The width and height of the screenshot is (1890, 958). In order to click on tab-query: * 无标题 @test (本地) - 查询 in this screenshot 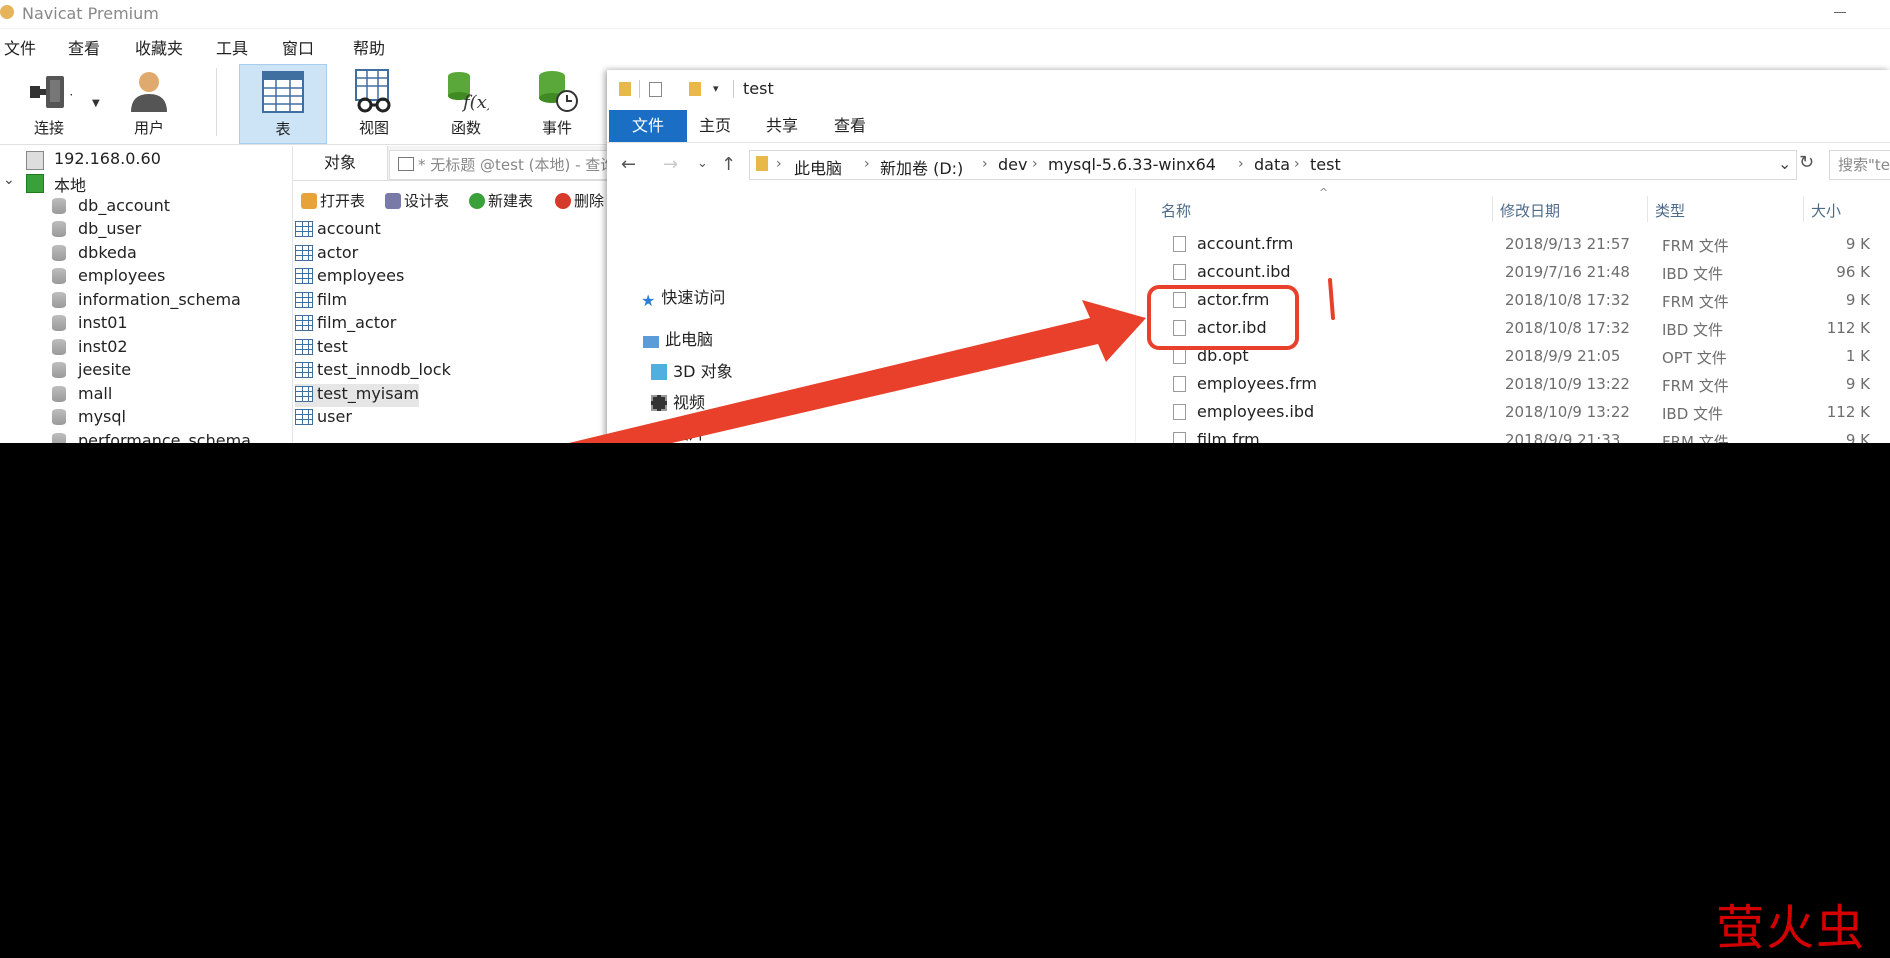, I will do `click(509, 165)`.